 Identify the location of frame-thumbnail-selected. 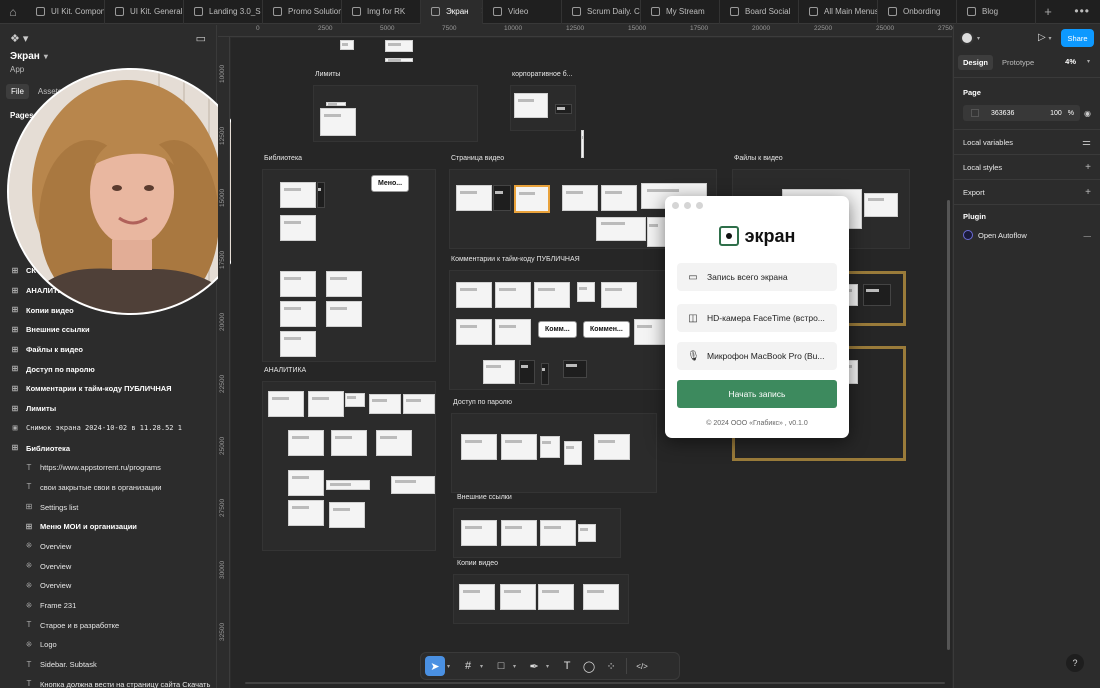
(532, 199).